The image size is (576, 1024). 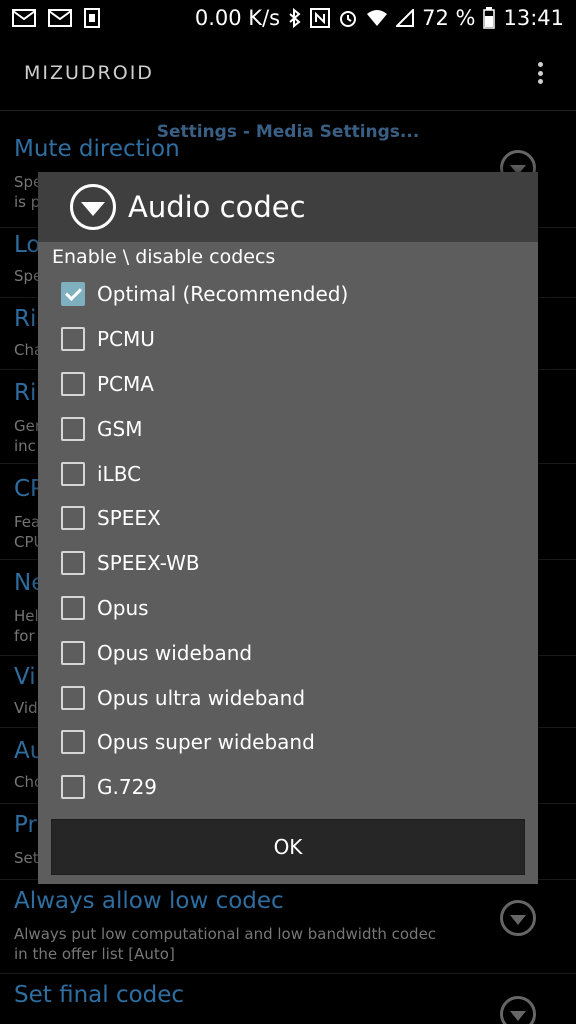 What do you see at coordinates (26, 858) in the screenshot?
I see `settings-item-subtitle: Set` at bounding box center [26, 858].